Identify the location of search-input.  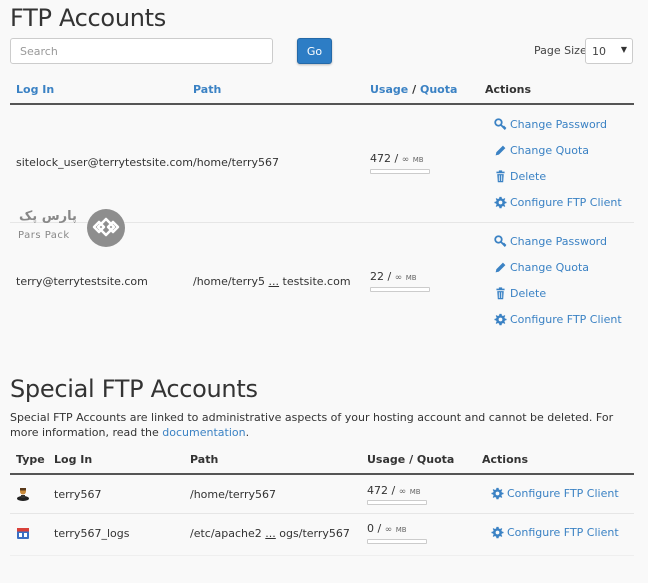
(141, 51).